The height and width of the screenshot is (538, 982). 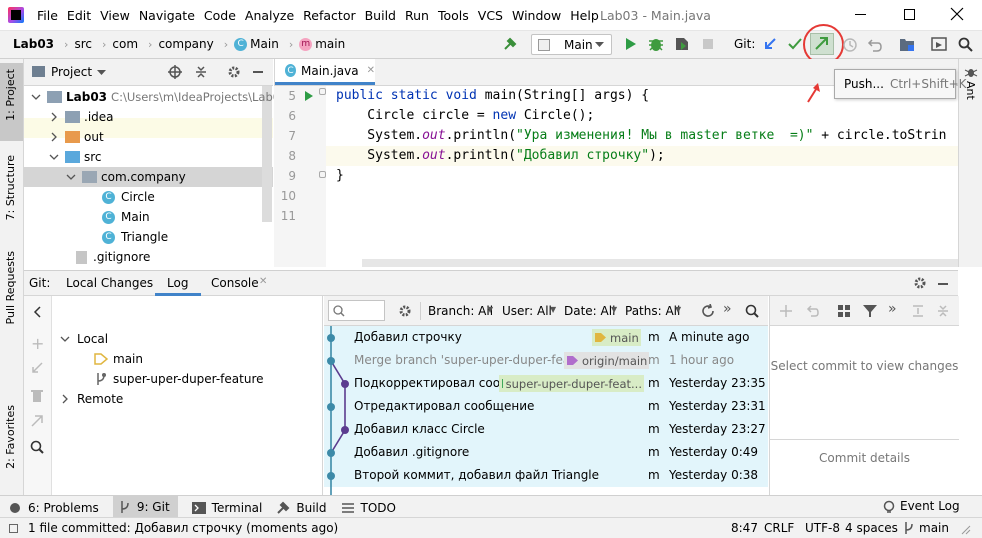 I want to click on checkout-icon, so click(x=37, y=368).